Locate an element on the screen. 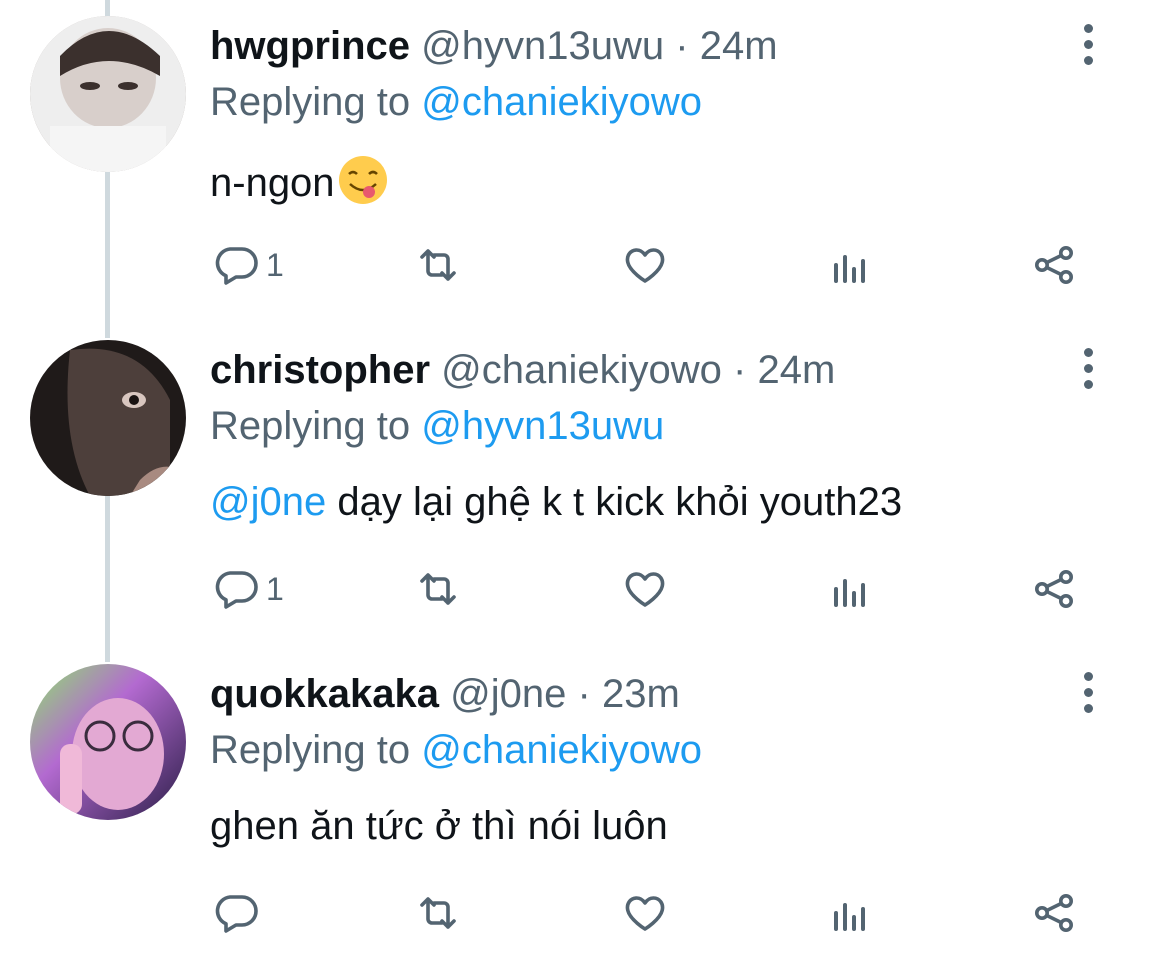 This screenshot has width=1152, height=968. replying-to-link: @hyvn13uwu is located at coordinates (542, 426).